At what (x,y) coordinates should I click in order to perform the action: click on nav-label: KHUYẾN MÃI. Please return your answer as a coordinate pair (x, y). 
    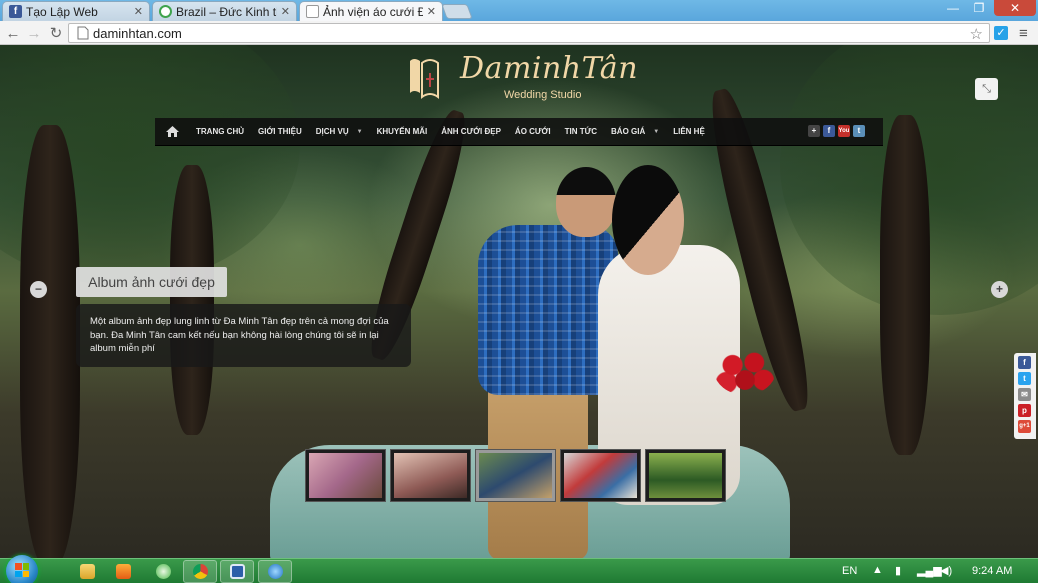
    Looking at the image, I should click on (402, 131).